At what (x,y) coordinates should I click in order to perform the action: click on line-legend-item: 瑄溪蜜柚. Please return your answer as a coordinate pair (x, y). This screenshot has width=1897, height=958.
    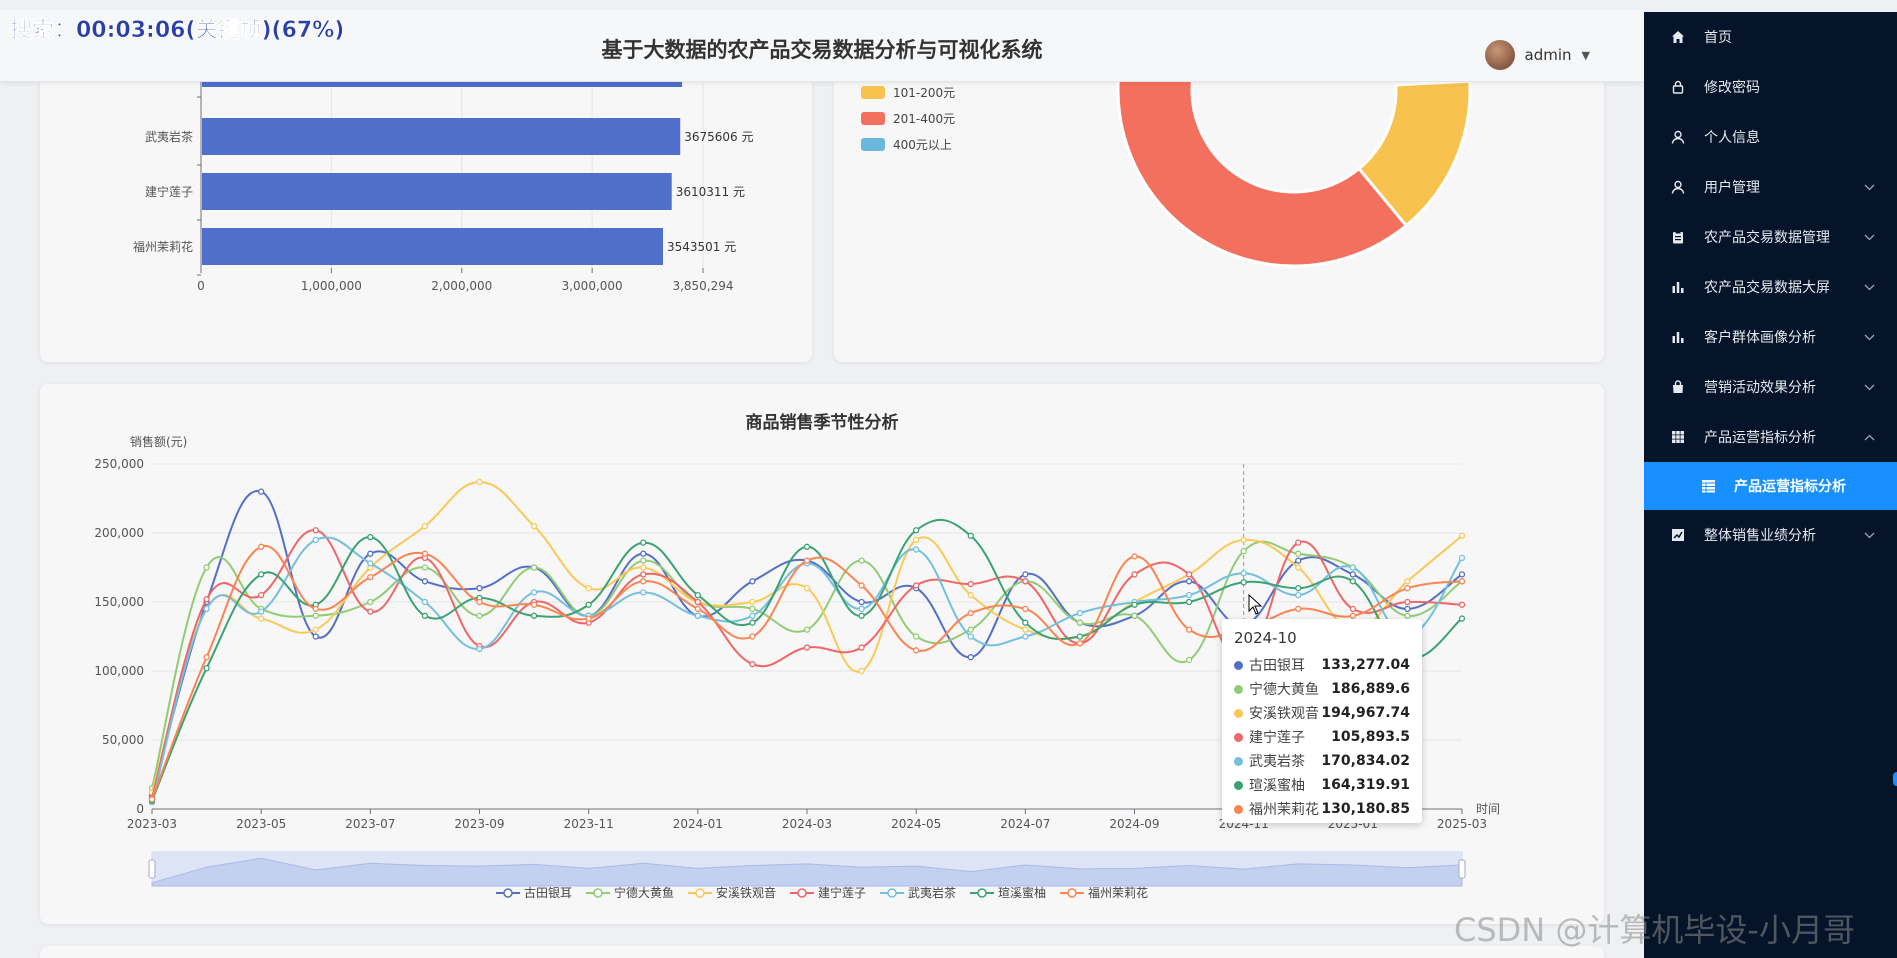
    Looking at the image, I should click on (1008, 892).